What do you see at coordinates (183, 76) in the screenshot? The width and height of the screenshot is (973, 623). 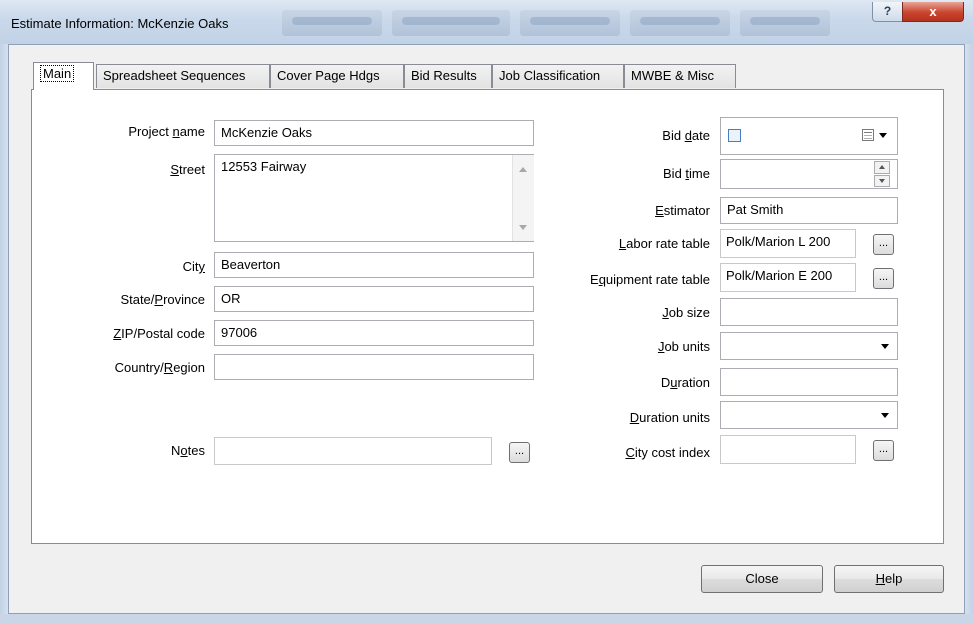 I see `tab-spreadsheet-sequences: Spreadsheet Sequences` at bounding box center [183, 76].